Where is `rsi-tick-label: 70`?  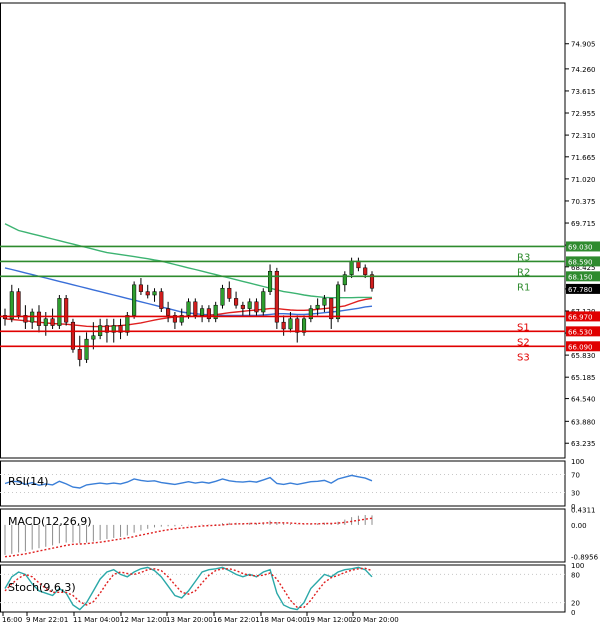
rsi-tick-label: 70 is located at coordinates (575, 476).